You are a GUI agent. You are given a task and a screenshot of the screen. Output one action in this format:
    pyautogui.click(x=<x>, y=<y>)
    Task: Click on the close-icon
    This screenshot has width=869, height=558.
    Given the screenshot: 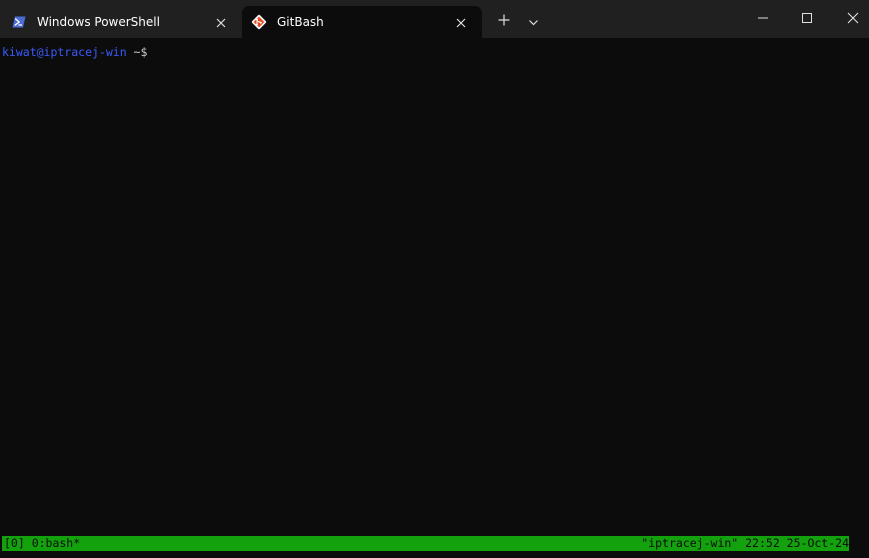 What is the action you would take?
    pyautogui.click(x=853, y=18)
    